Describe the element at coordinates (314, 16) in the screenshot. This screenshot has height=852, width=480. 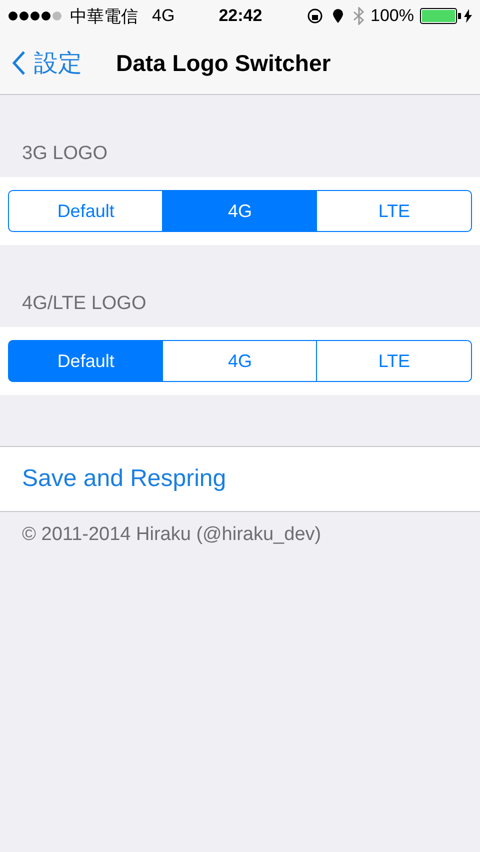
I see `rotation-lock-icon` at that location.